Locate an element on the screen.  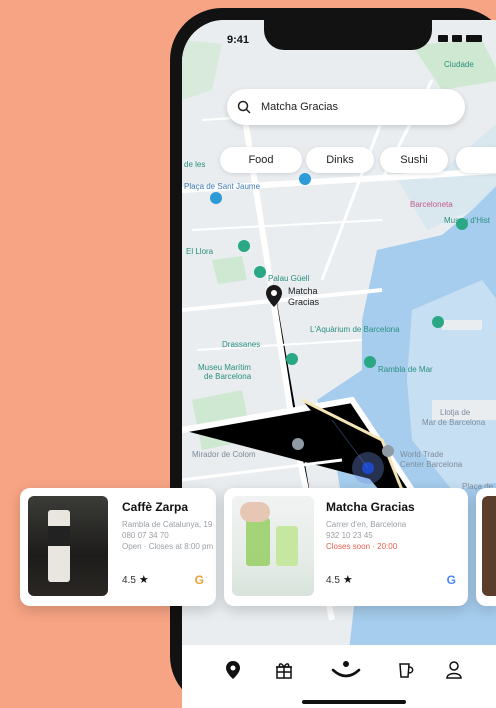
tab-profile is located at coordinates (454, 670).